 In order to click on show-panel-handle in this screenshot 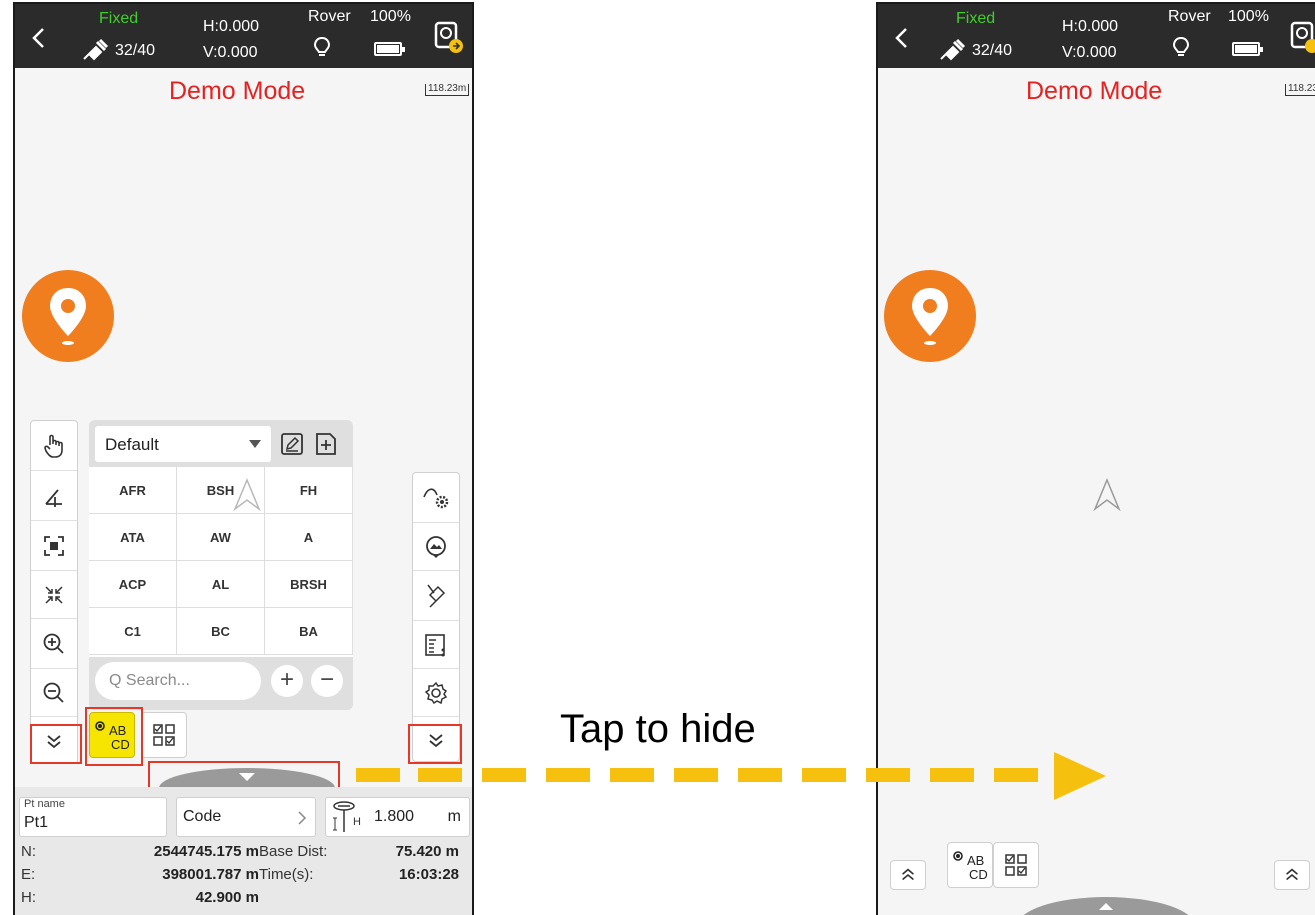, I will do `click(1106, 906)`.